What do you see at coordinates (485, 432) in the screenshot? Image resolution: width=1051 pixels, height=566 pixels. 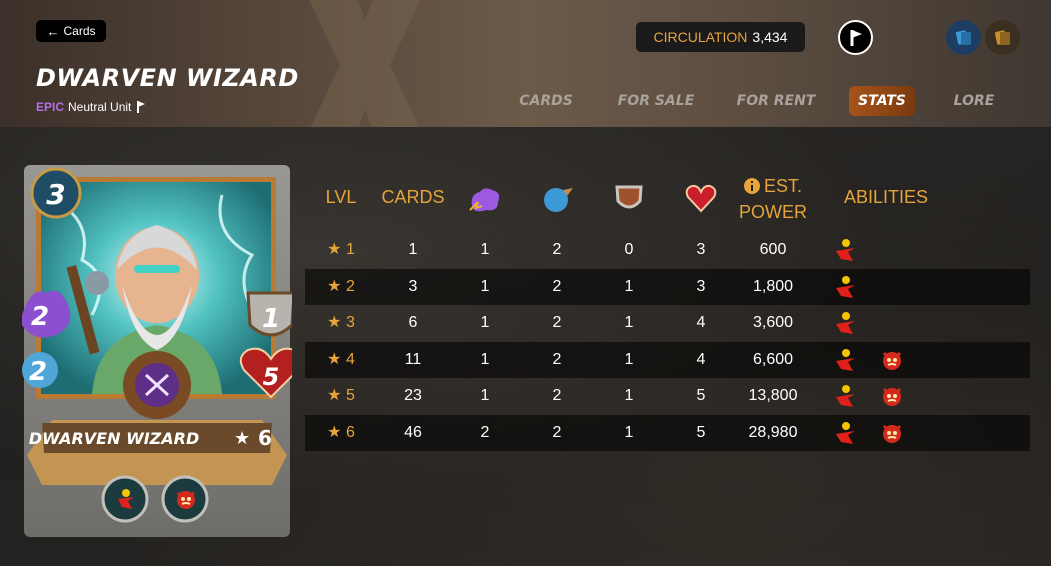 I see `cell-magic: 2` at bounding box center [485, 432].